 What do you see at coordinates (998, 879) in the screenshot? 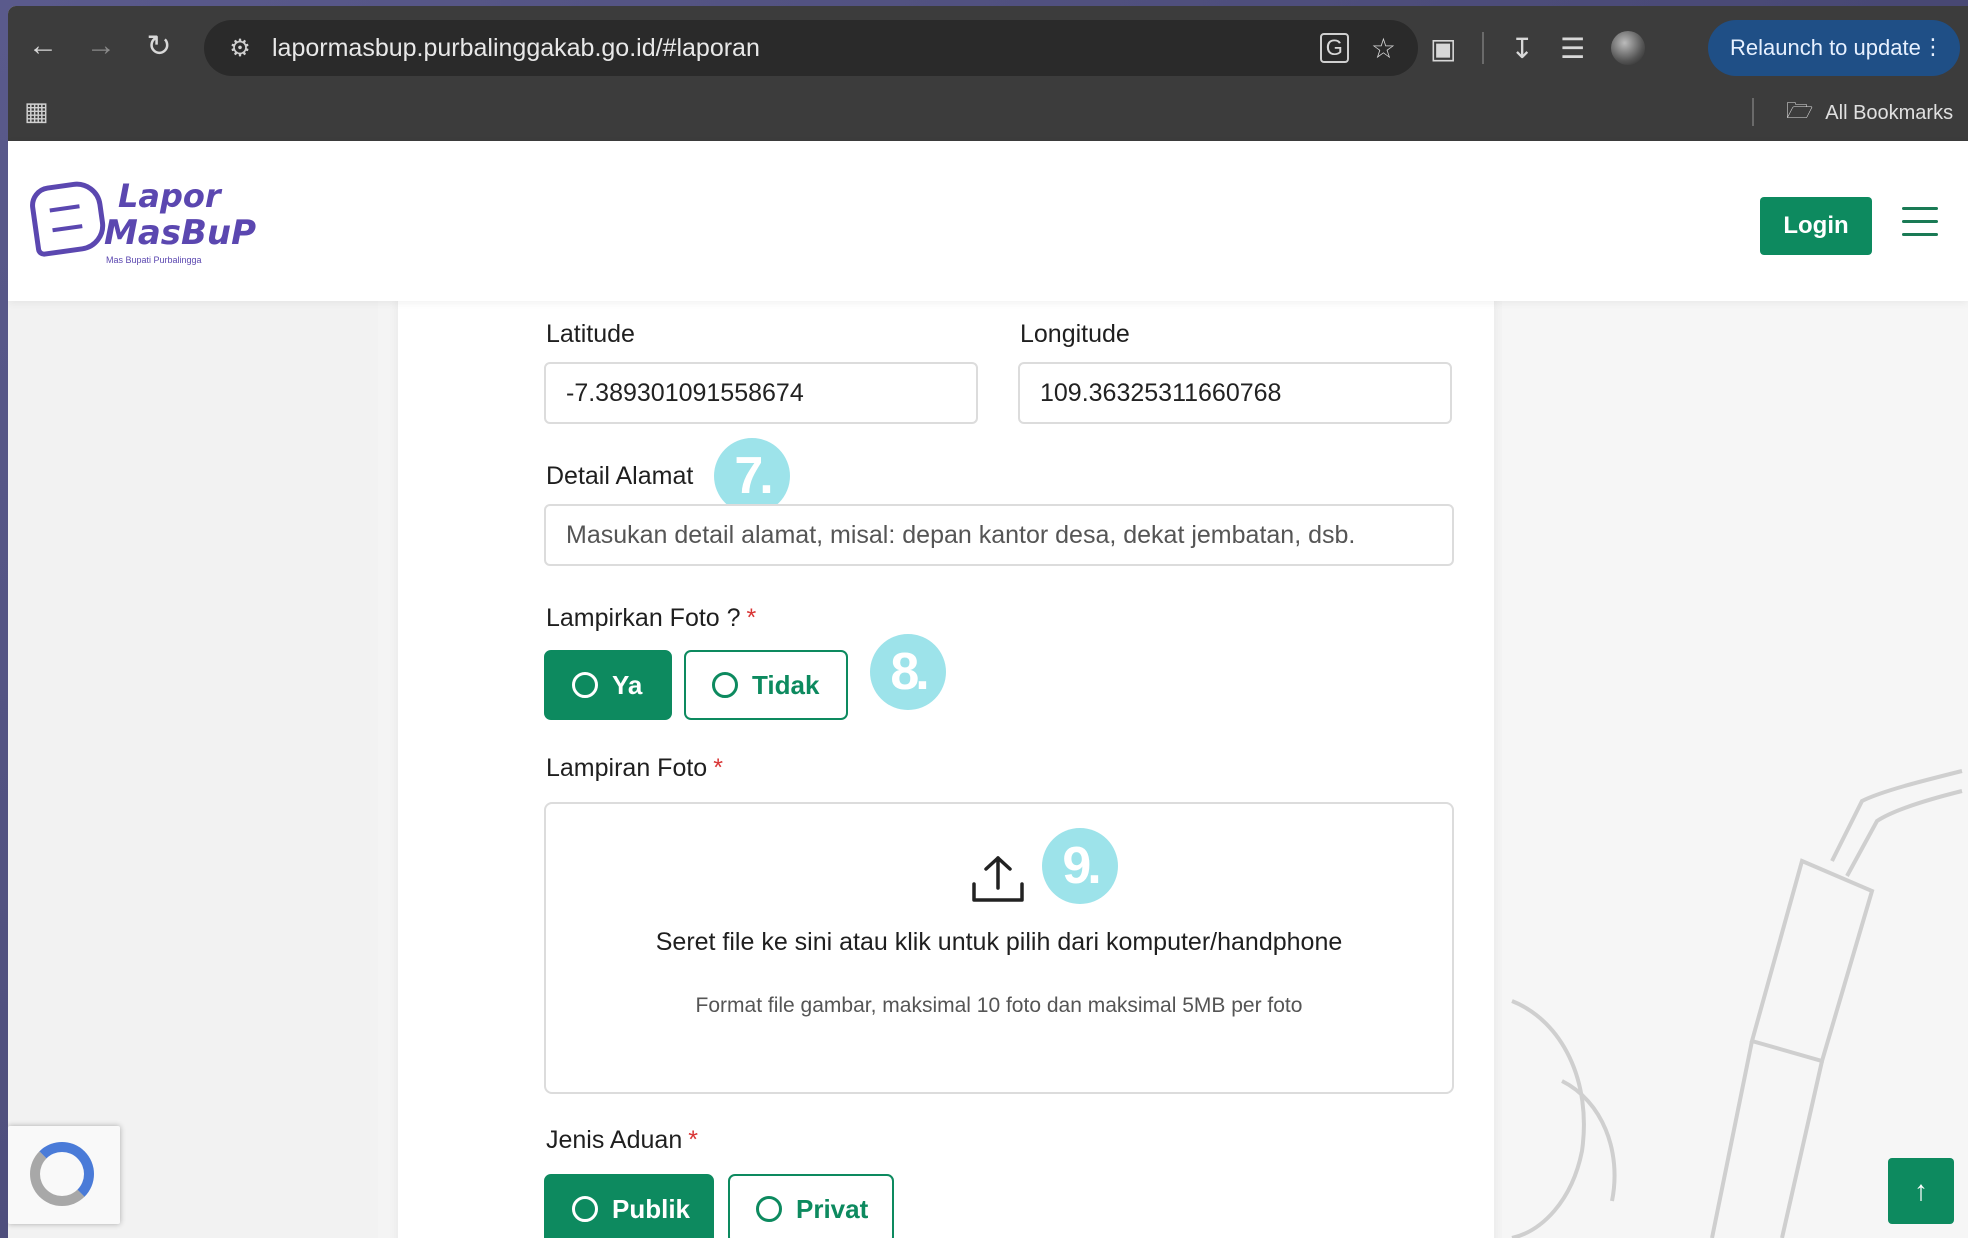
I see `upload-icon` at bounding box center [998, 879].